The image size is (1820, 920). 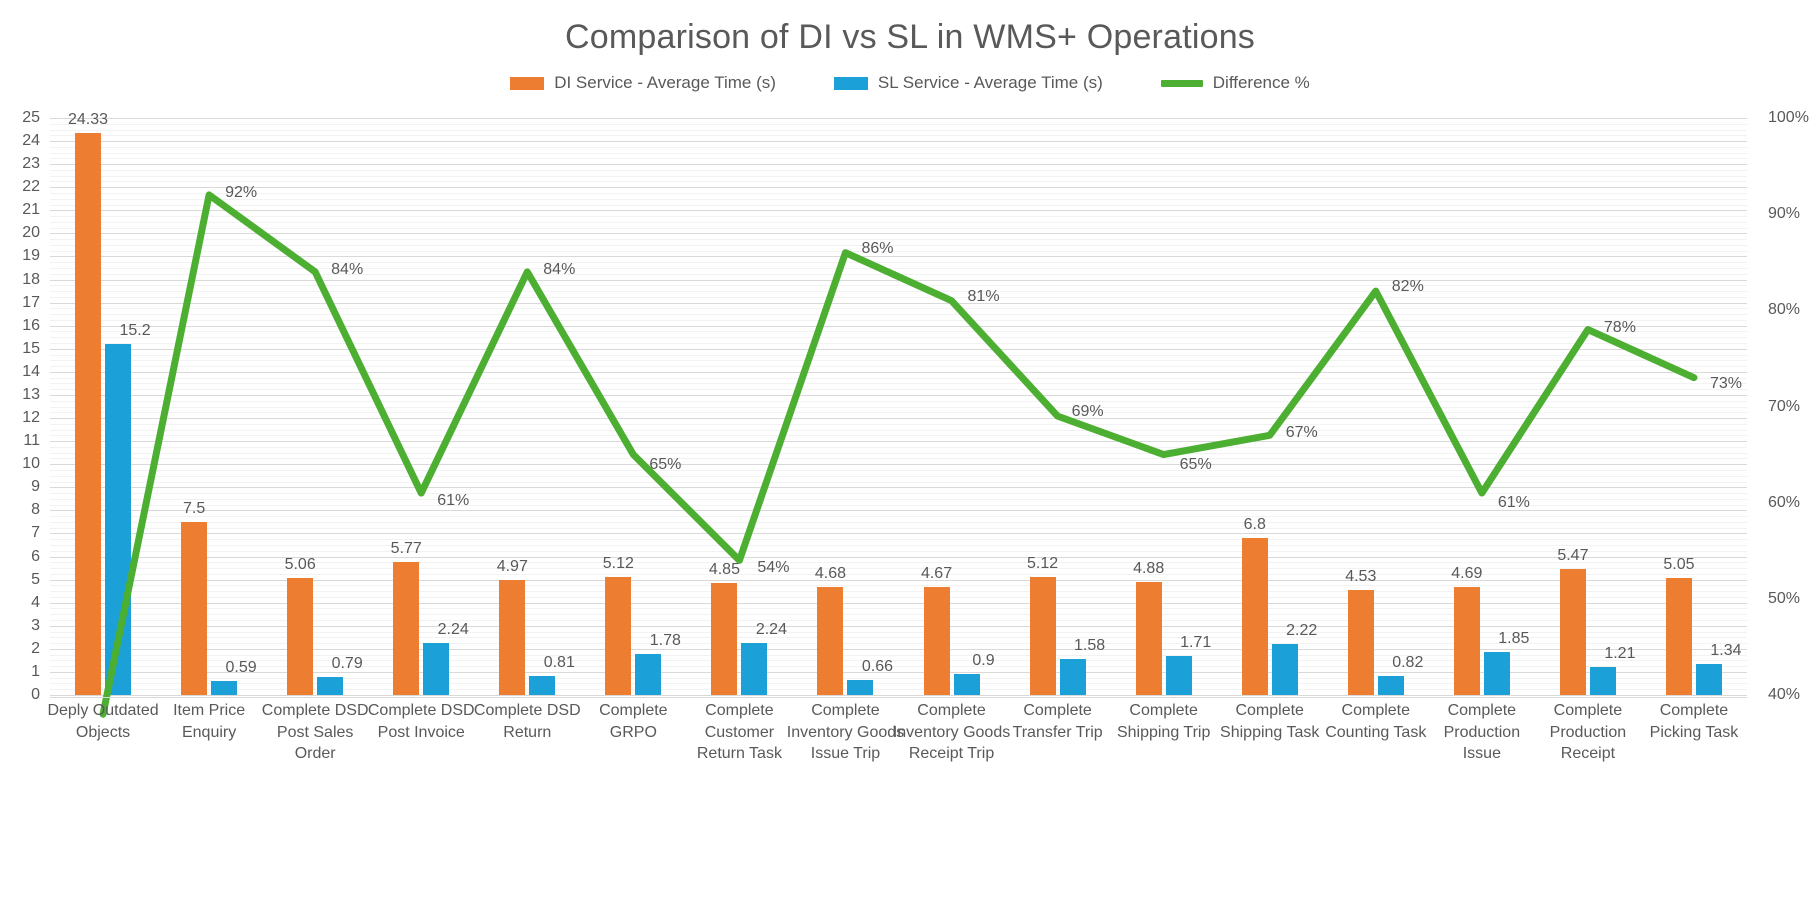 What do you see at coordinates (1784, 694) in the screenshot?
I see `y-axis-right-tick: 40%` at bounding box center [1784, 694].